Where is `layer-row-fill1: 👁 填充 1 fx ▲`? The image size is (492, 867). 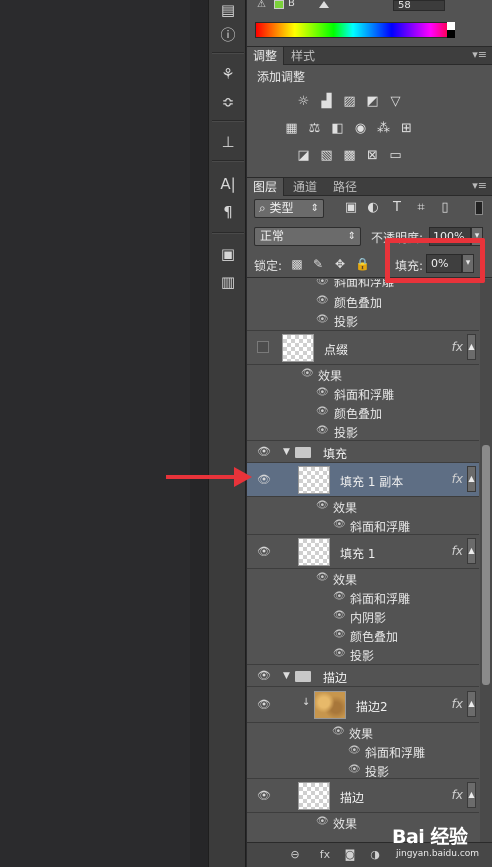
layer-row-fill1: 👁 填充 1 fx ▲ is located at coordinates (363, 552).